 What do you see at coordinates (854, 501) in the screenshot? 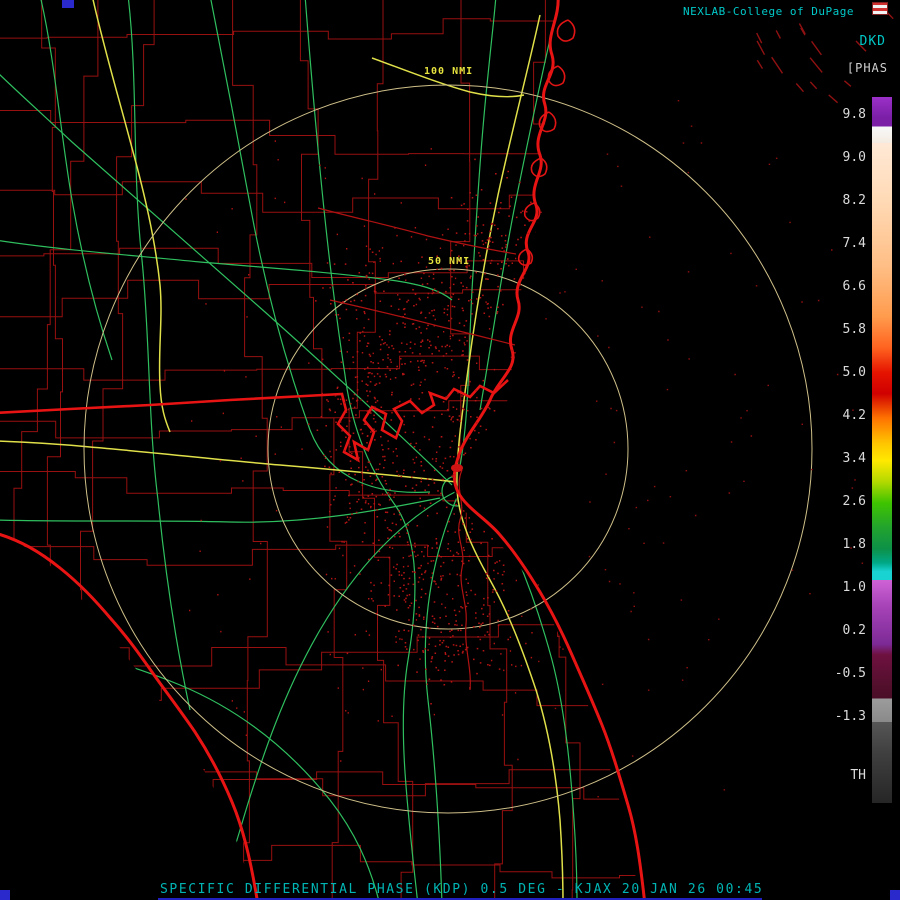
I see `colorbar-tick: 2.6` at bounding box center [854, 501].